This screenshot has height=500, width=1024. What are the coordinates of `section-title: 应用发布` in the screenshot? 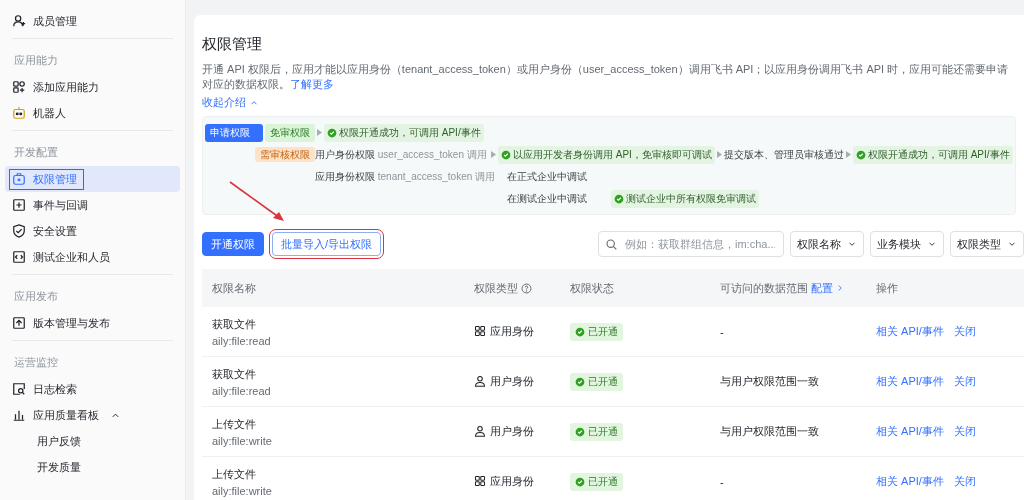 It's located at (36, 296).